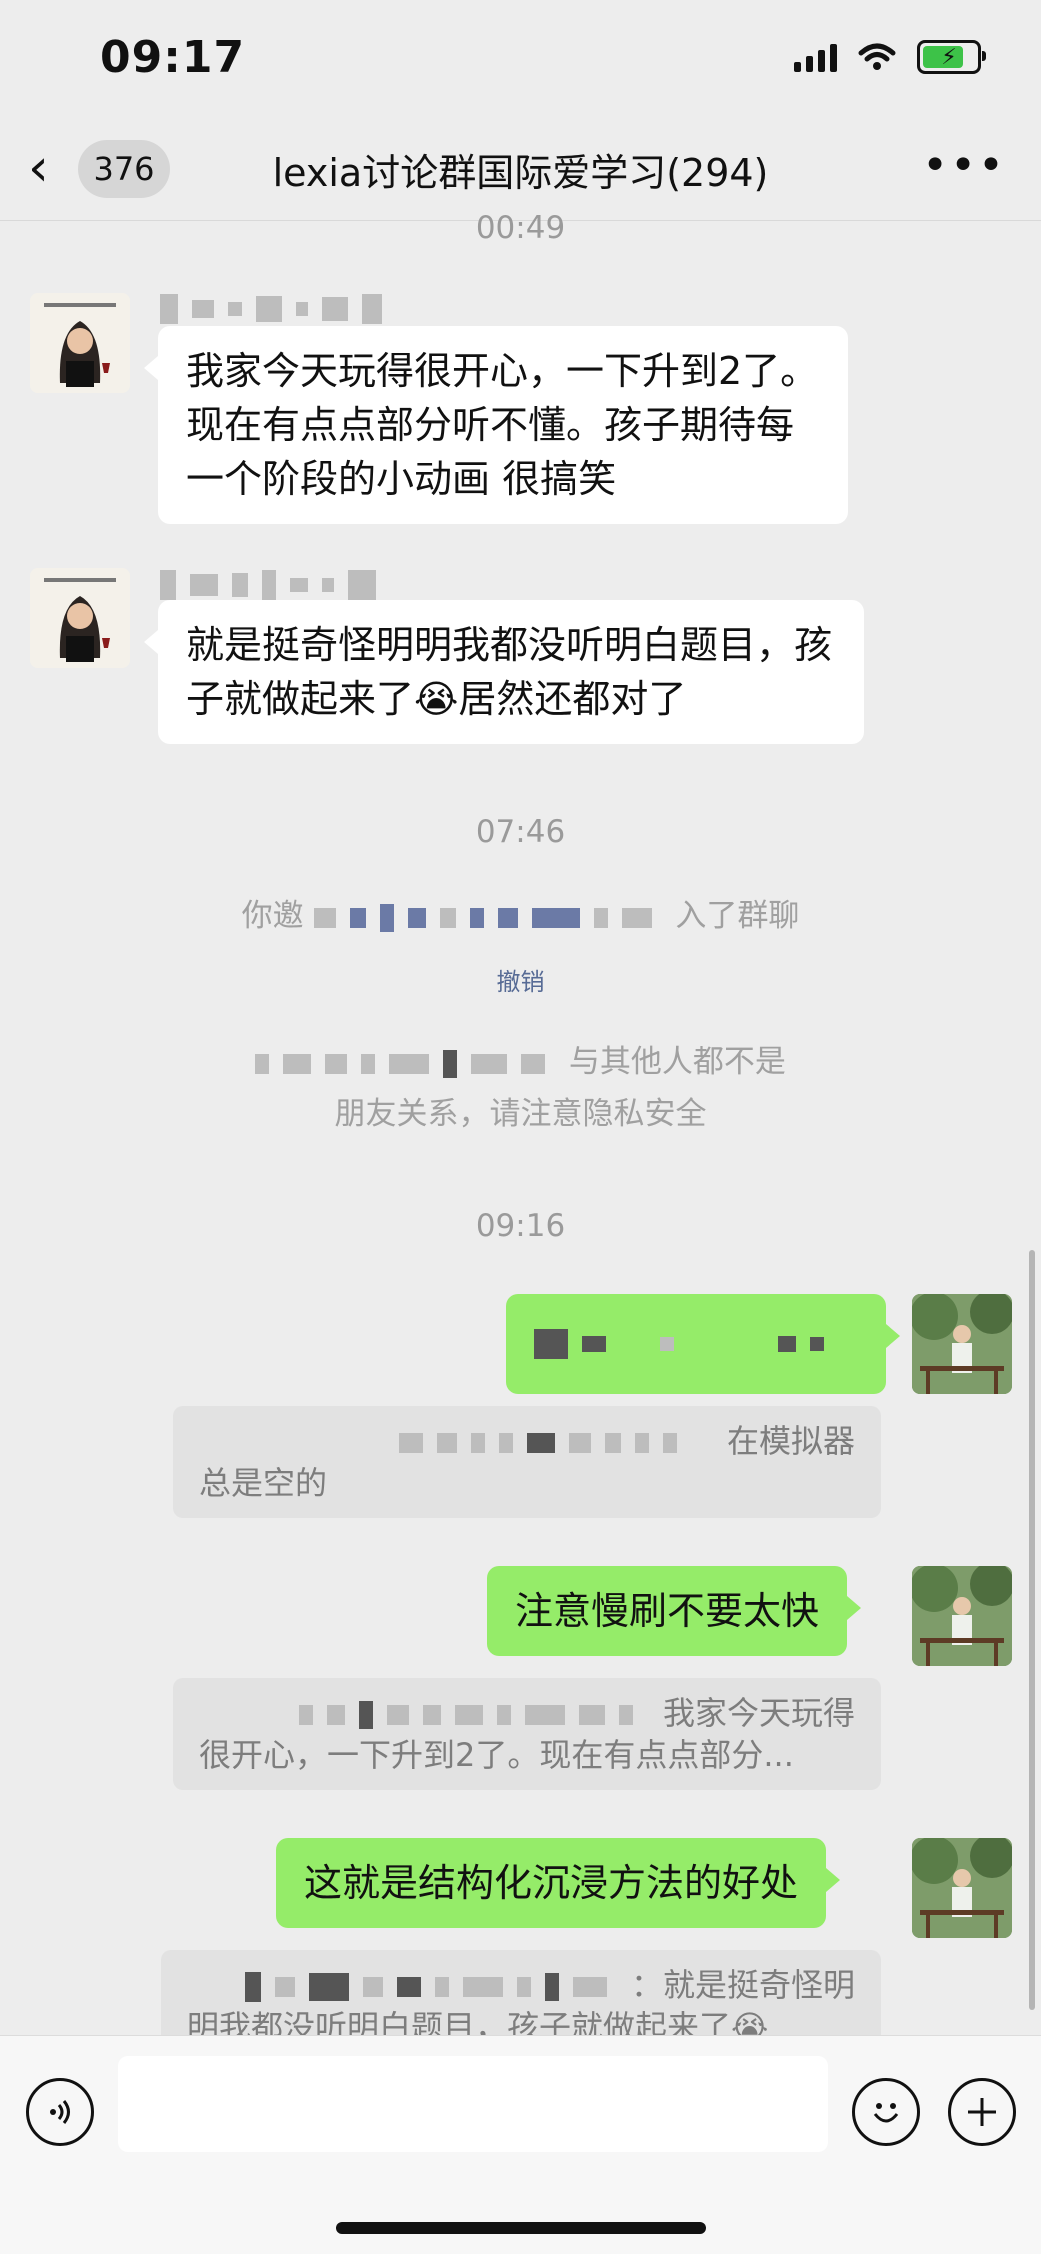 The height and width of the screenshot is (2254, 1041). Describe the element at coordinates (815, 57) in the screenshot. I see `cellular-signal-icon` at that location.